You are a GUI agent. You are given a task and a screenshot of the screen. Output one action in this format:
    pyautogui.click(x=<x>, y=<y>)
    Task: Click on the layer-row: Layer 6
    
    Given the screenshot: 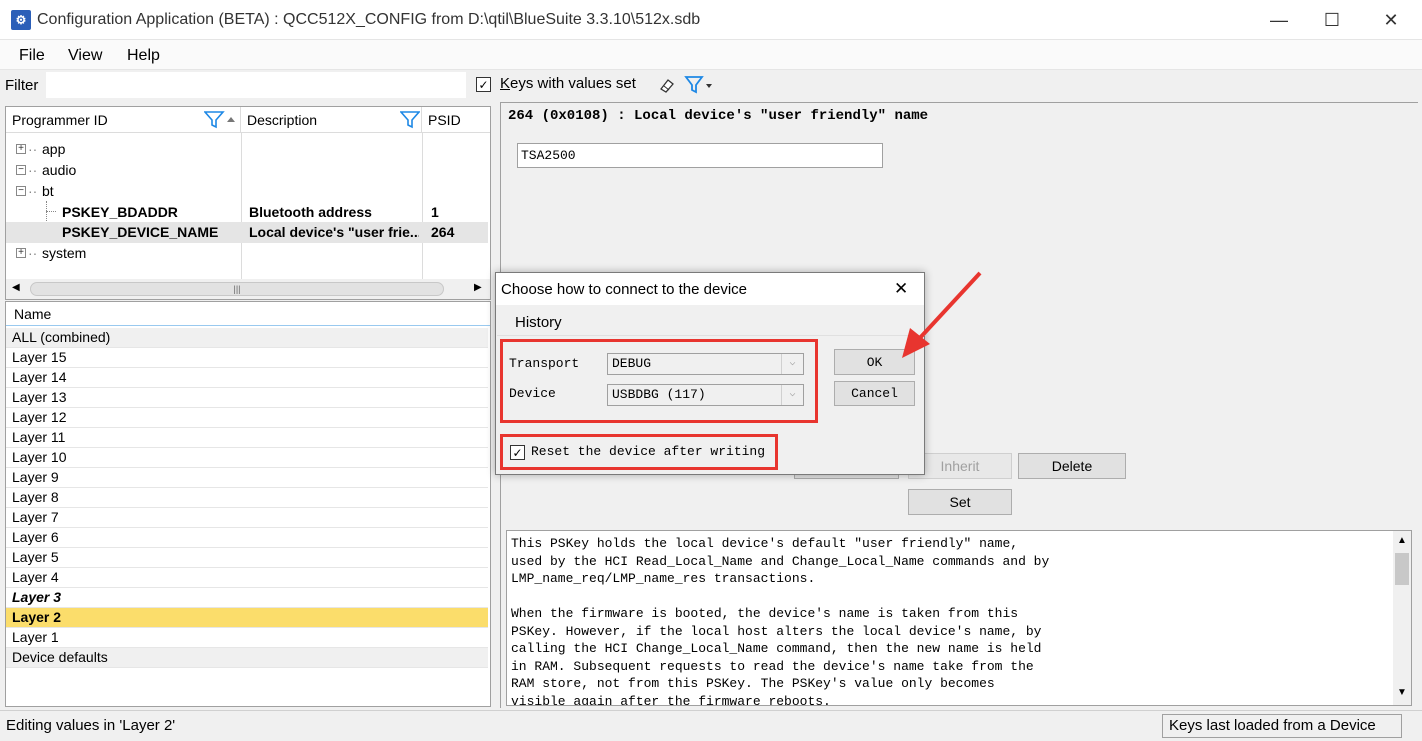 What is the action you would take?
    pyautogui.click(x=247, y=538)
    